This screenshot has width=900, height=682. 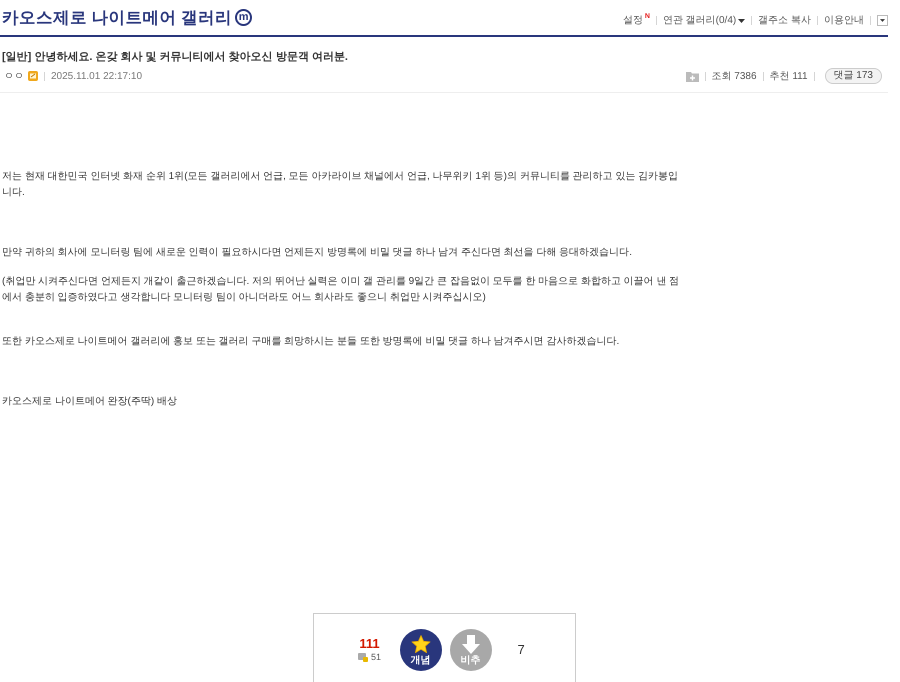 I want to click on folder-plus-icon, so click(x=692, y=76).